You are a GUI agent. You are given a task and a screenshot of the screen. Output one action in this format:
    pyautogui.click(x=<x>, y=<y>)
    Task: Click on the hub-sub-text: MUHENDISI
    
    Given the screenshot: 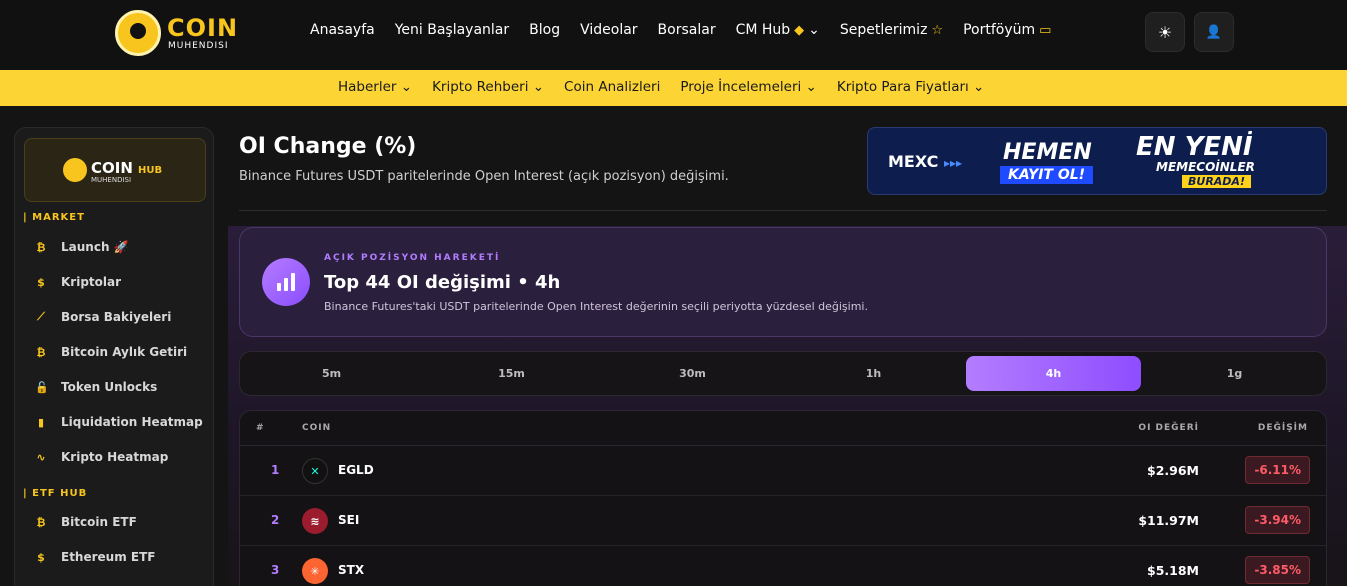 What is the action you would take?
    pyautogui.click(x=111, y=180)
    